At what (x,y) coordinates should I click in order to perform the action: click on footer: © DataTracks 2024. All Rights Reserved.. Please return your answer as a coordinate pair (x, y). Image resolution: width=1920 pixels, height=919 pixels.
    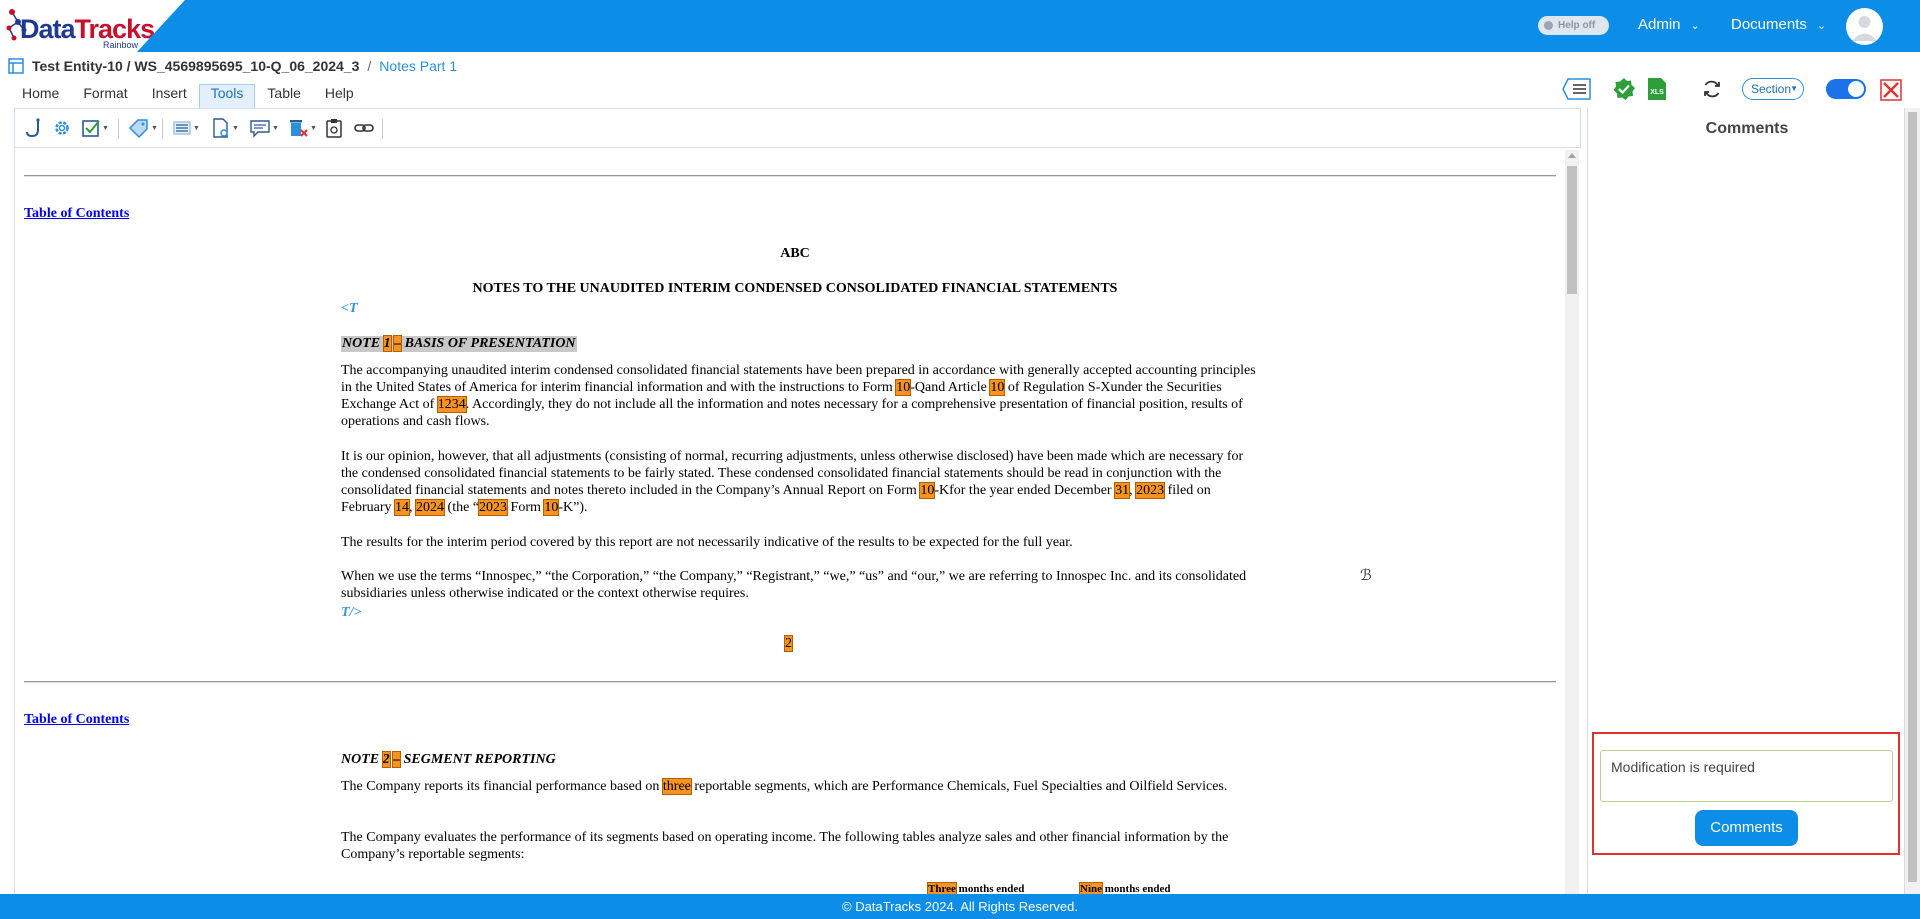
    Looking at the image, I should click on (960, 906).